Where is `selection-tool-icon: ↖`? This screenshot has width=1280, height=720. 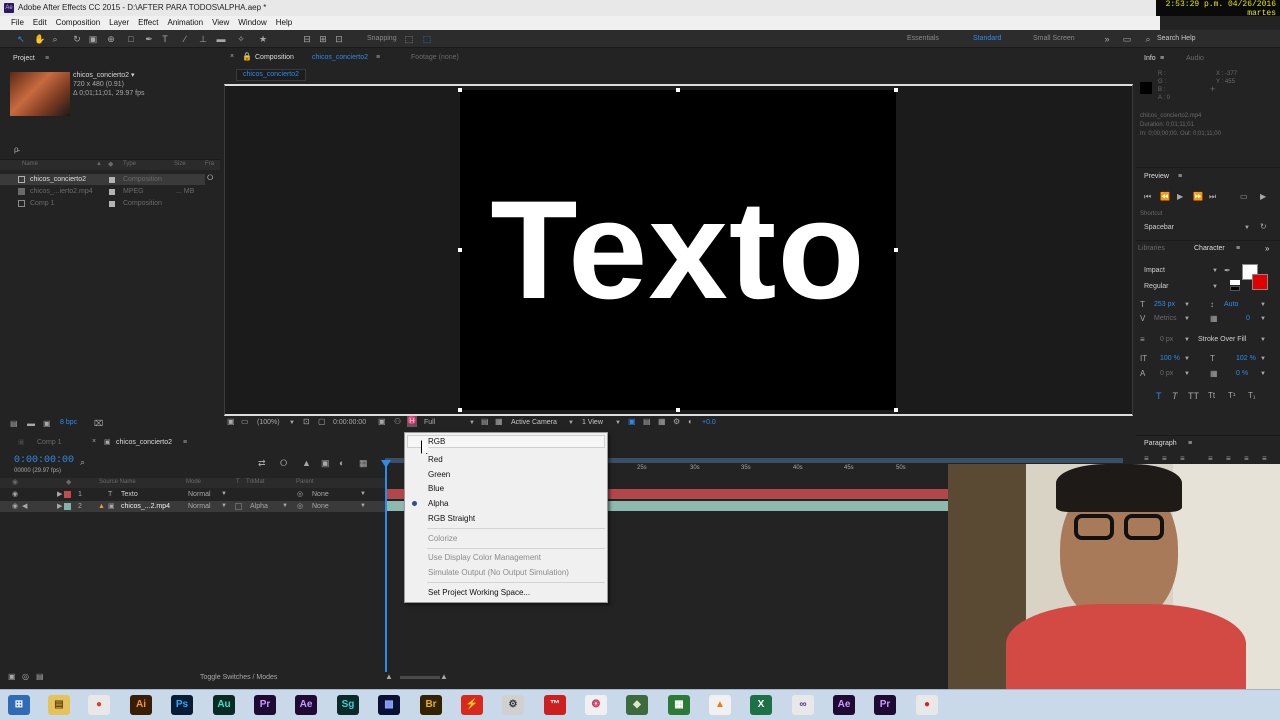 selection-tool-icon: ↖ is located at coordinates (21, 39).